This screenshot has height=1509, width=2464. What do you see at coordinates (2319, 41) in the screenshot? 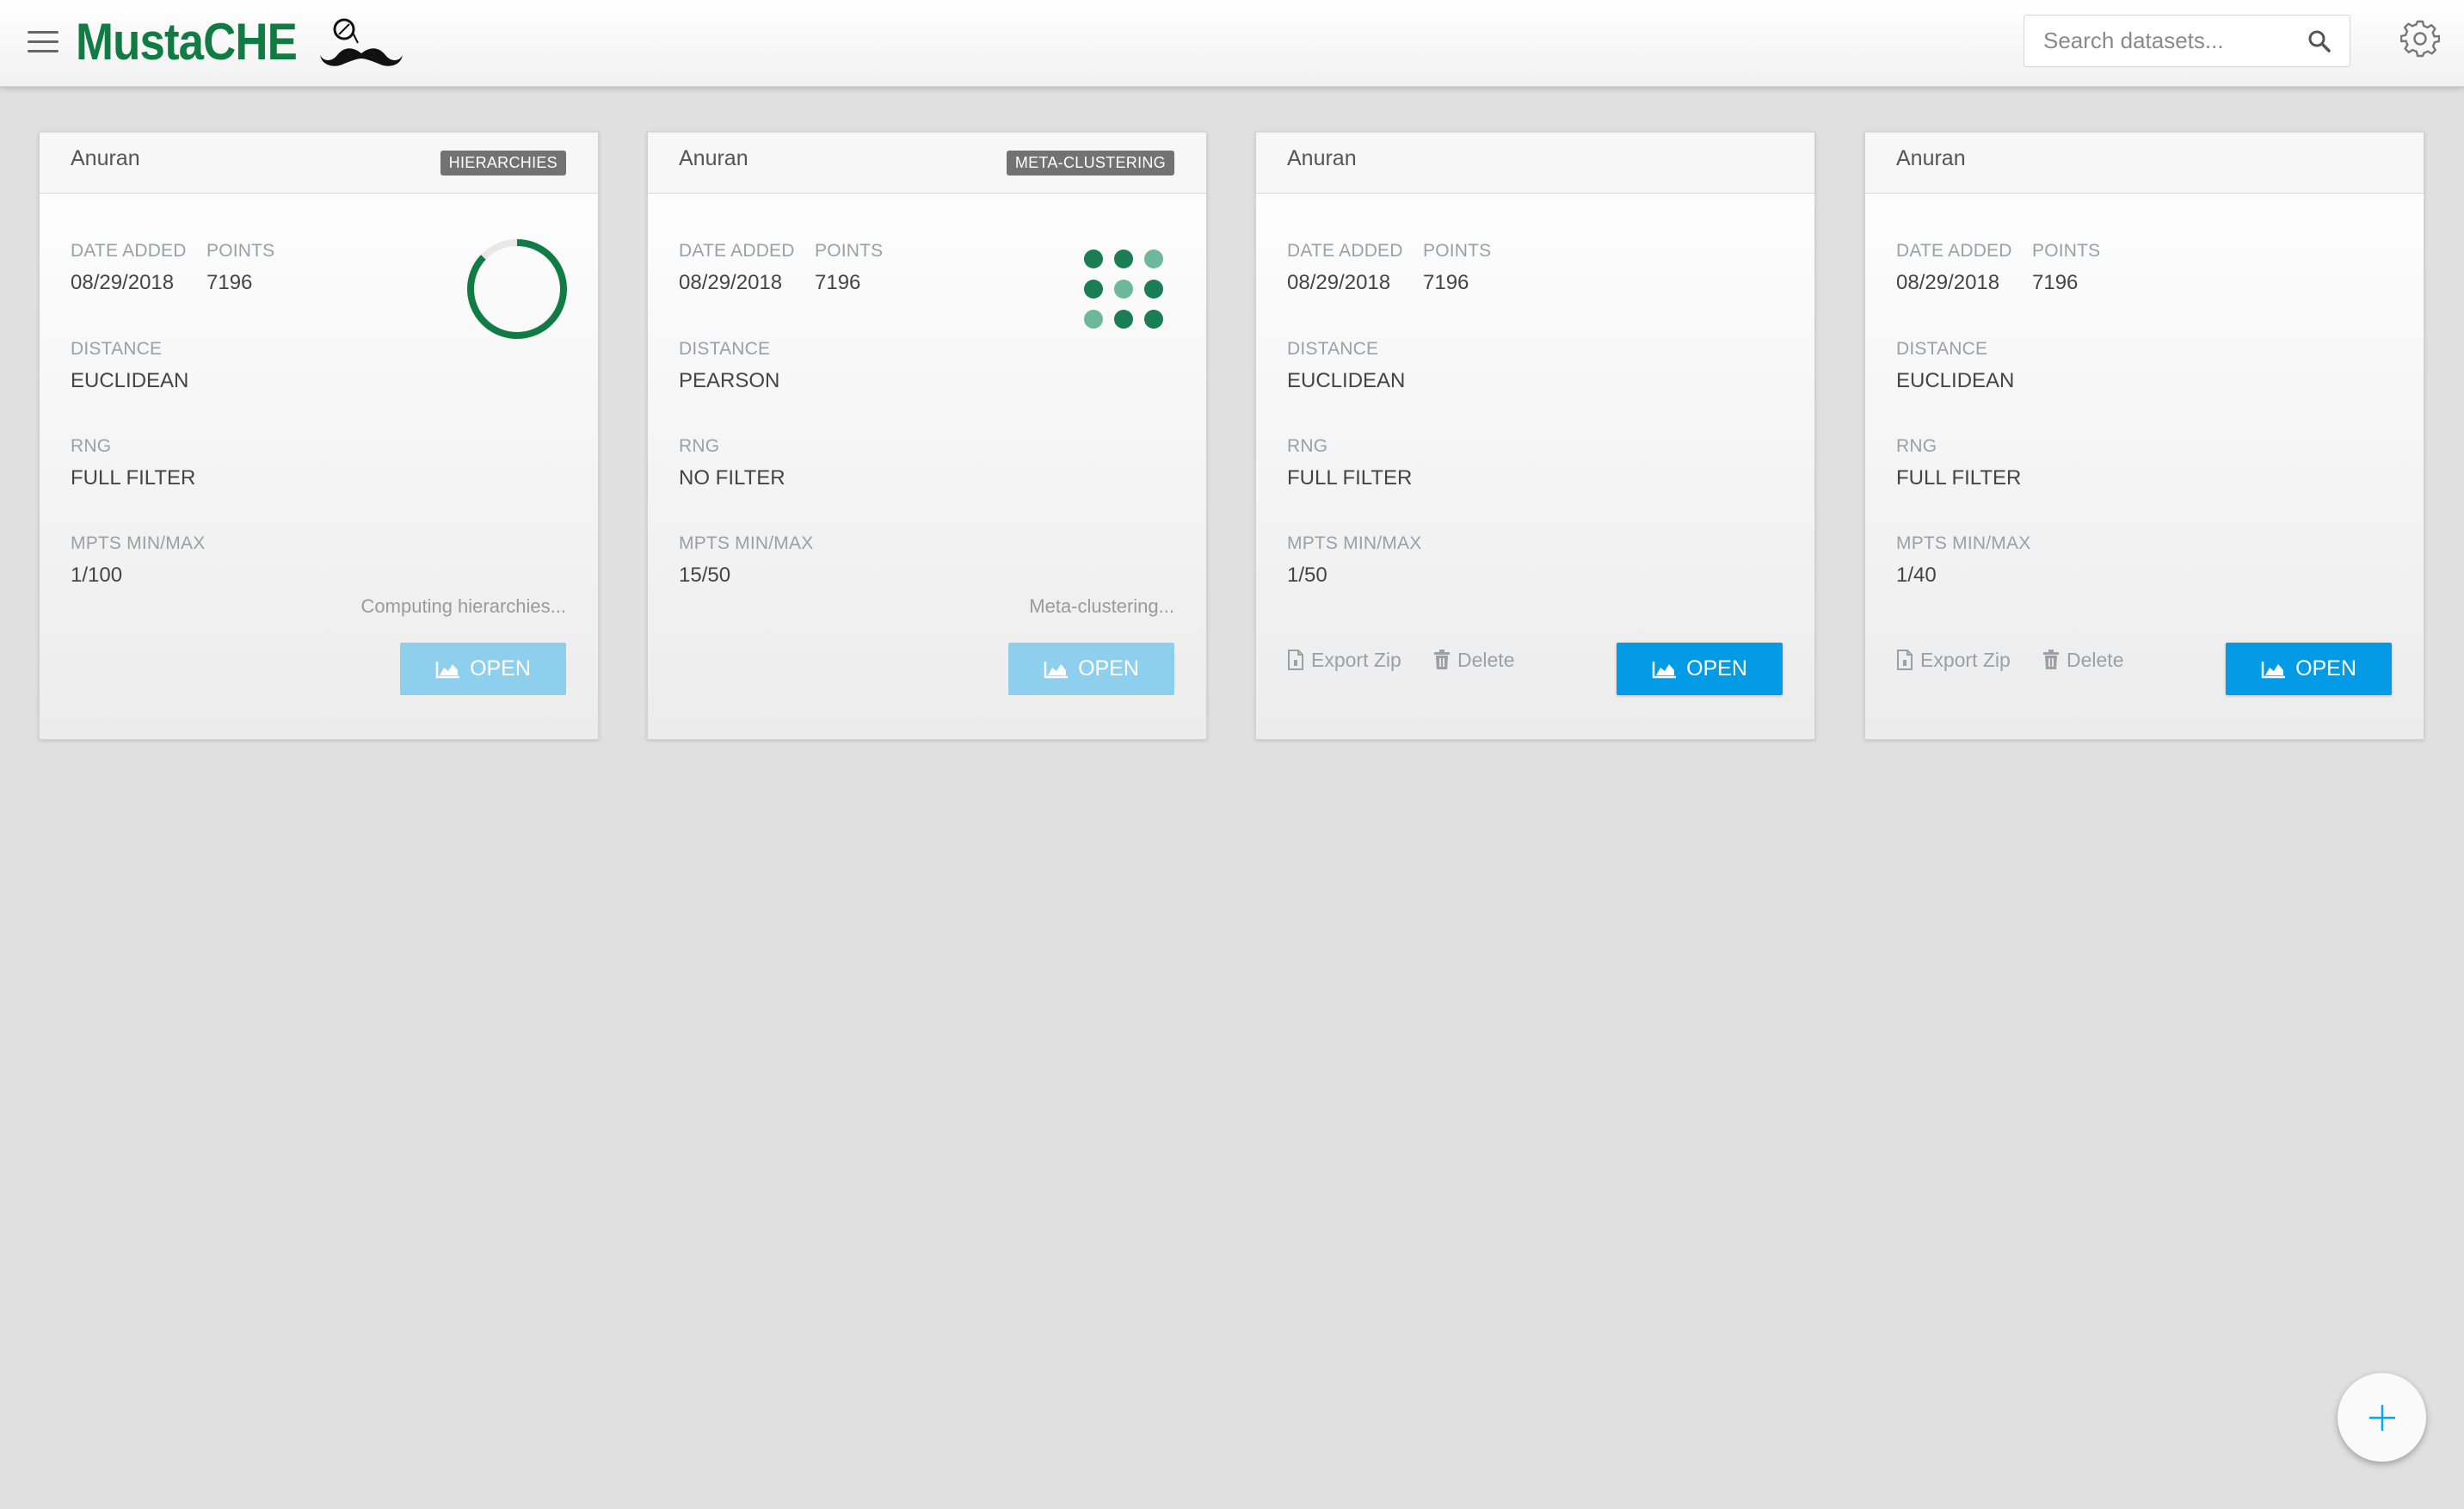
I see `search-icon` at bounding box center [2319, 41].